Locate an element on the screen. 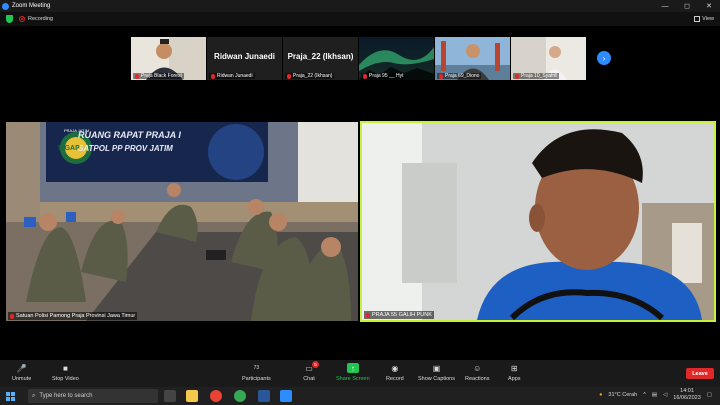 Image resolution: width=720 pixels, height=405 pixels. word-icon is located at coordinates (264, 396).